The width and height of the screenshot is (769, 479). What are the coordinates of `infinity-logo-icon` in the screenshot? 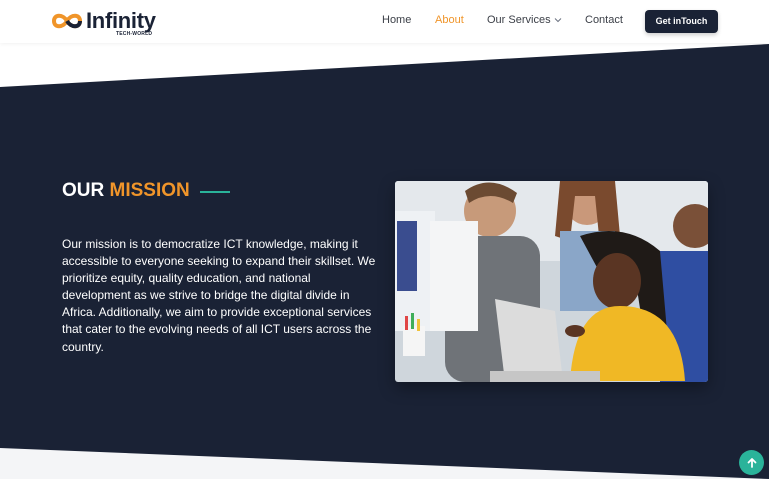 It's located at (67, 21).